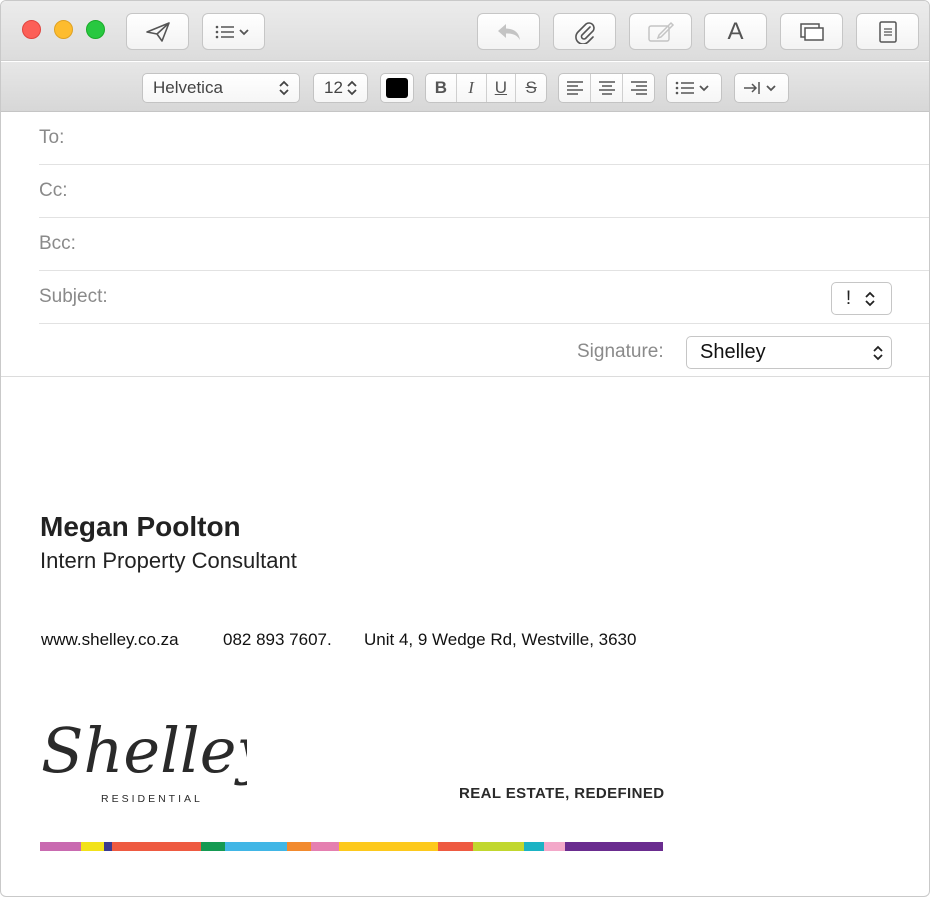 The image size is (930, 897). What do you see at coordinates (484, 138) in the screenshot?
I see `to-field: To:` at bounding box center [484, 138].